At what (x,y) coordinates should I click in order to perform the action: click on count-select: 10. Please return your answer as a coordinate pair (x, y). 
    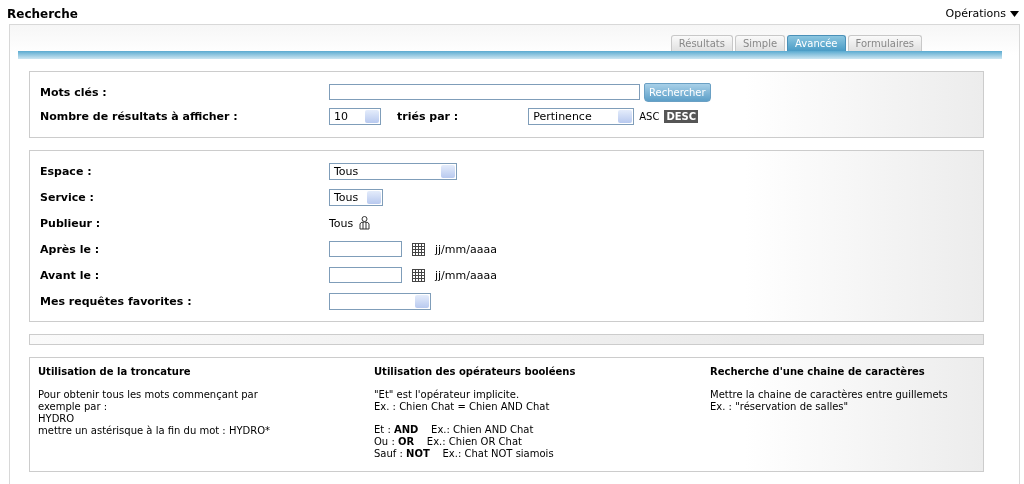
    Looking at the image, I should click on (355, 116).